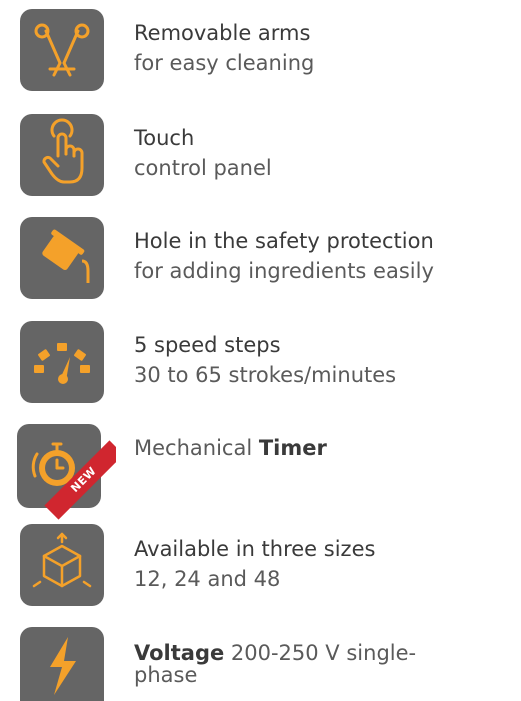  I want to click on size-cube-icon, so click(62, 565).